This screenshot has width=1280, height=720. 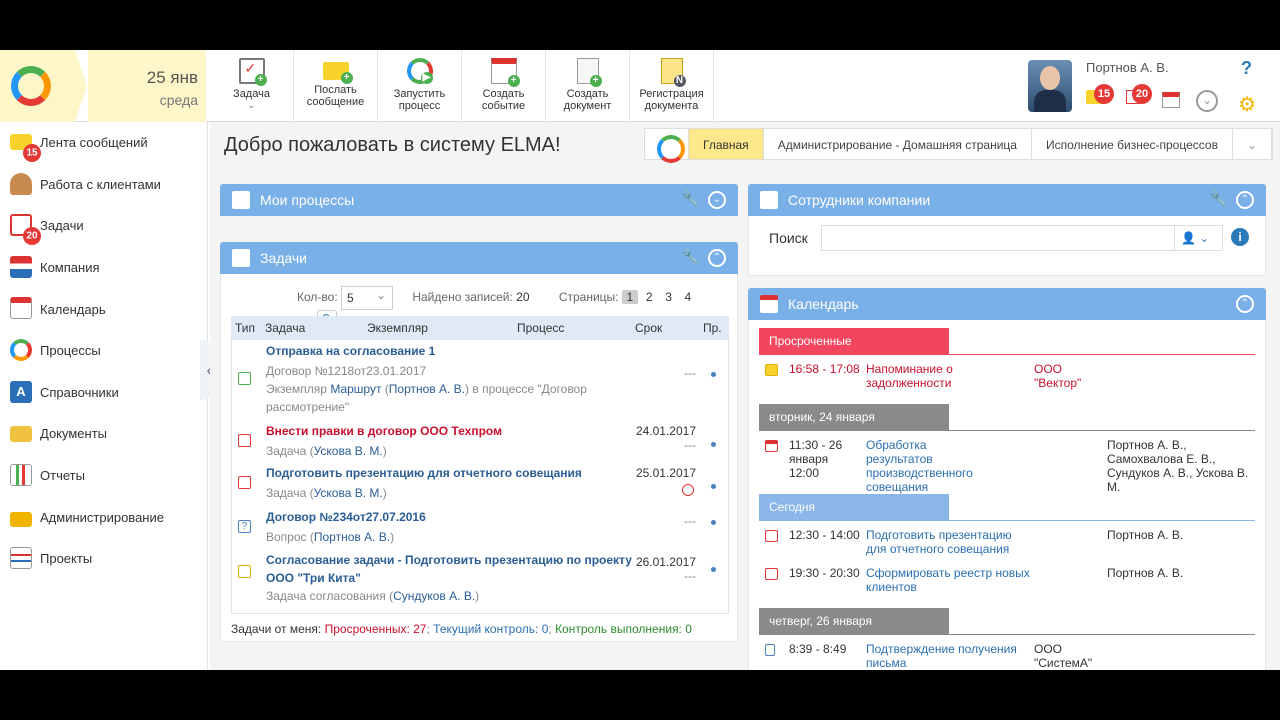 What do you see at coordinates (1069, 376) in the screenshot?
I see `event-contractor-link: ООО "Вектор"` at bounding box center [1069, 376].